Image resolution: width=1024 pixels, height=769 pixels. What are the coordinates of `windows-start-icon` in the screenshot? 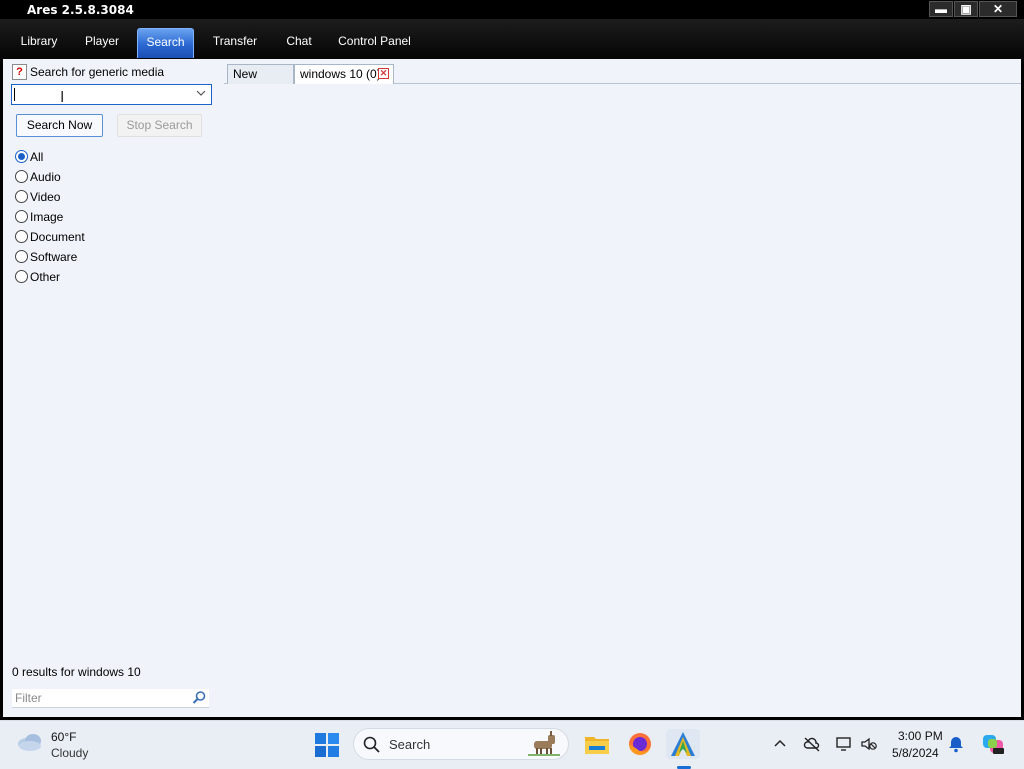 It's located at (327, 745).